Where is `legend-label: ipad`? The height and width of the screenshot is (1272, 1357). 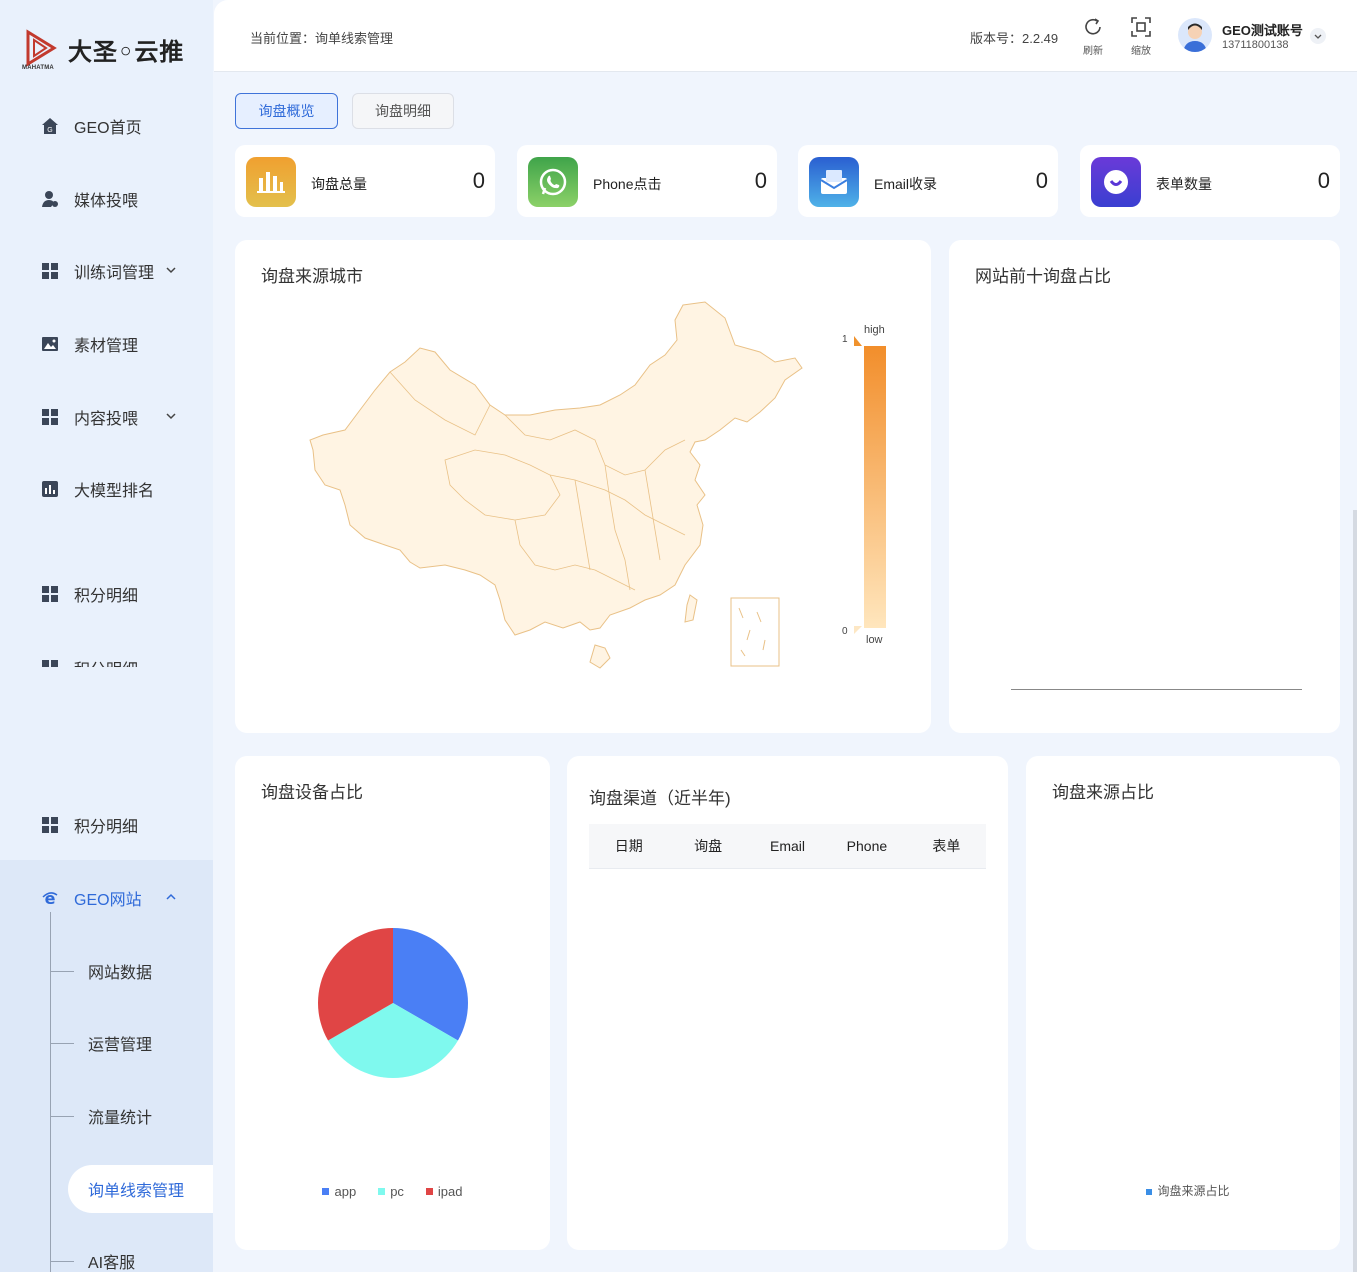 legend-label: ipad is located at coordinates (450, 1191).